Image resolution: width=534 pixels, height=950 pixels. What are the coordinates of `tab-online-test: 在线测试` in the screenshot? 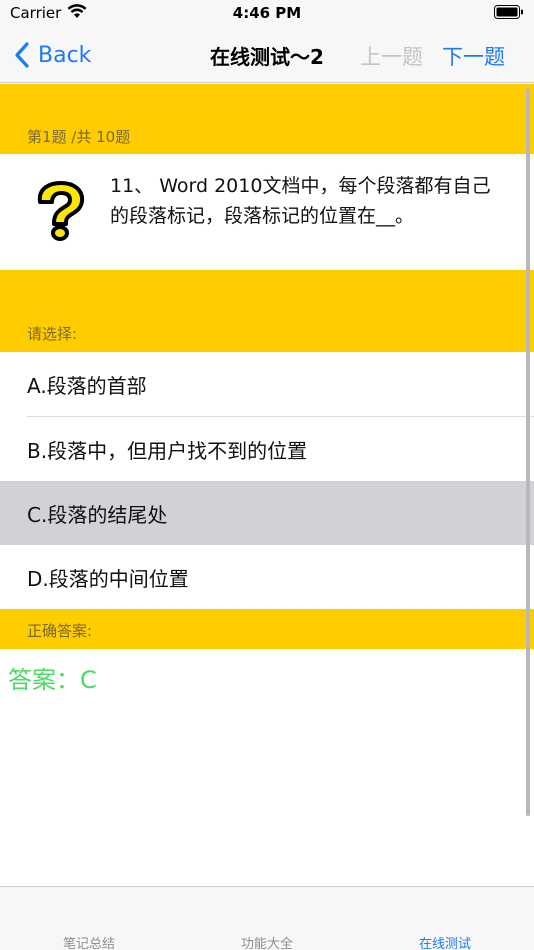 It's located at (445, 941).